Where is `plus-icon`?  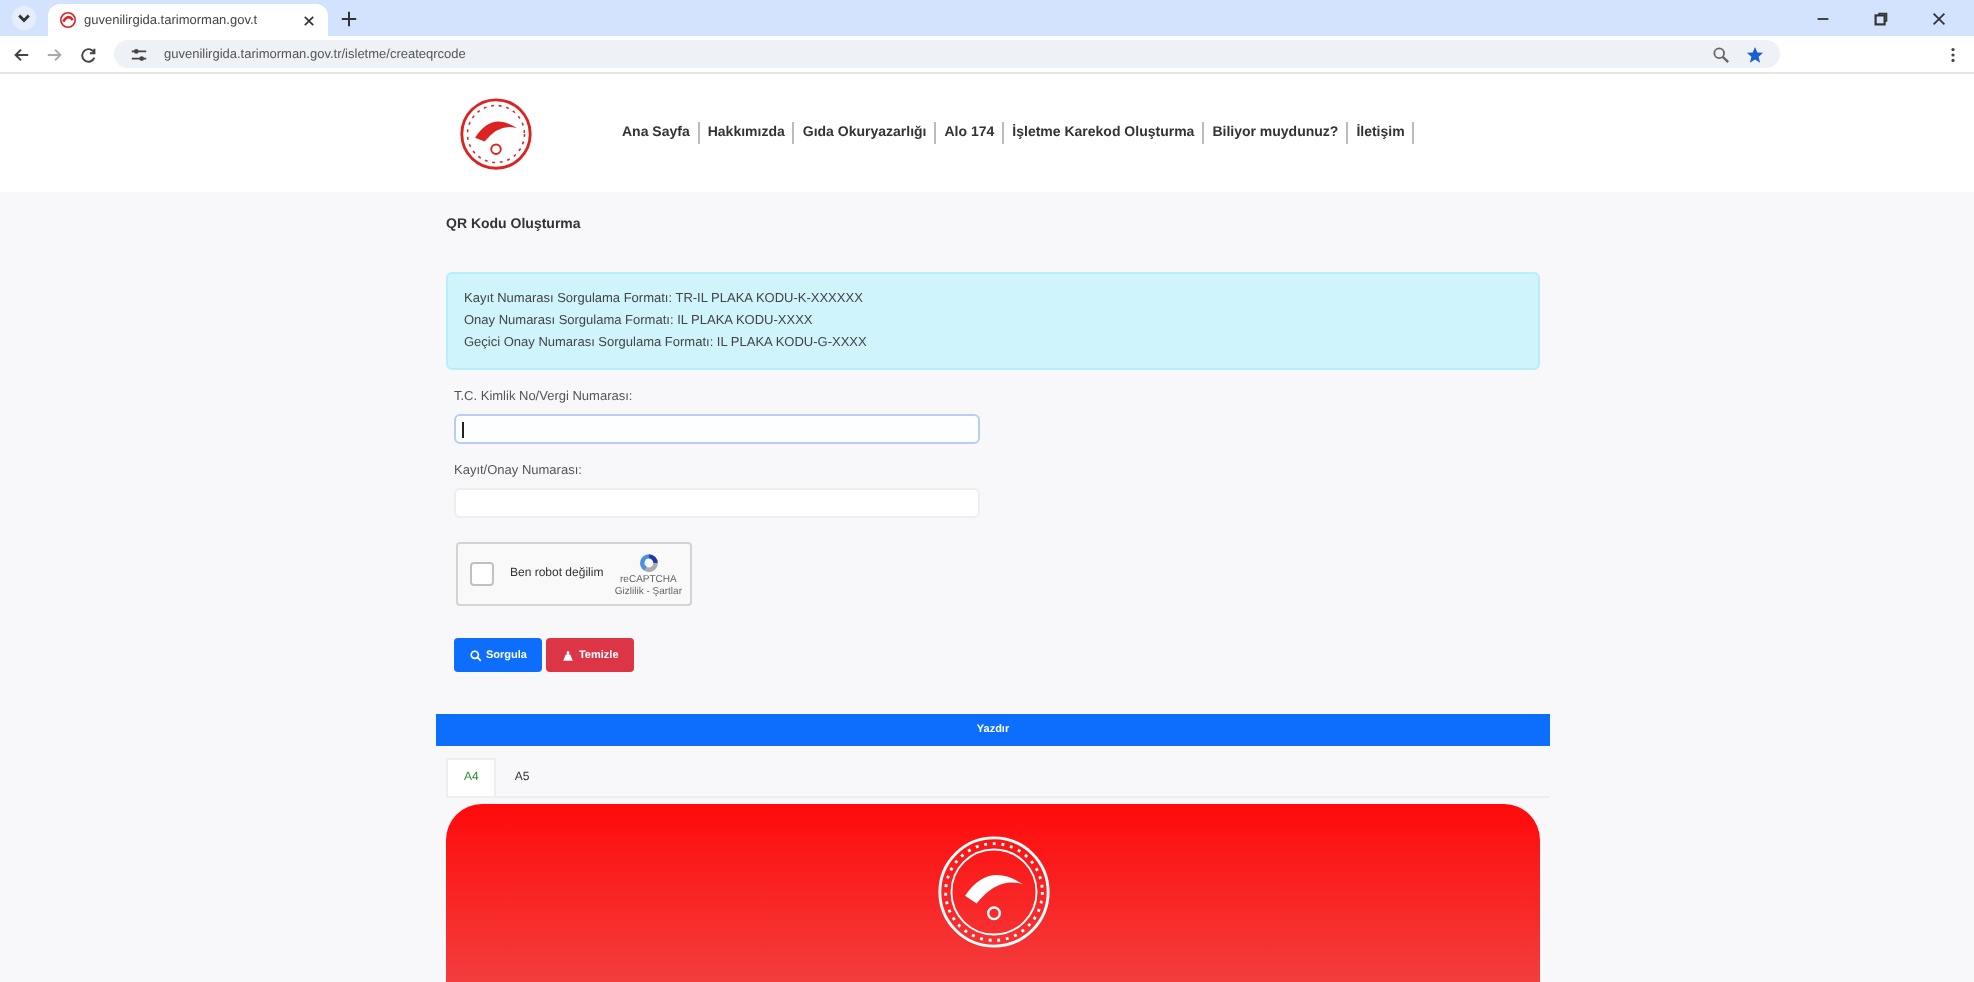
plus-icon is located at coordinates (349, 18).